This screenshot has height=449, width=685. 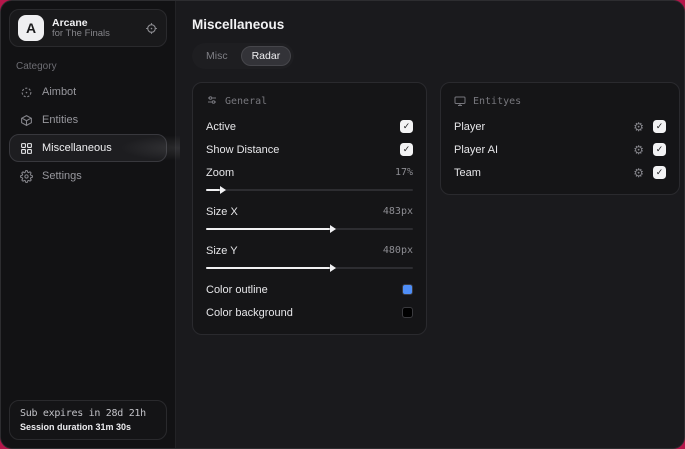 I want to click on player-ai-checkbox, so click(x=659, y=149).